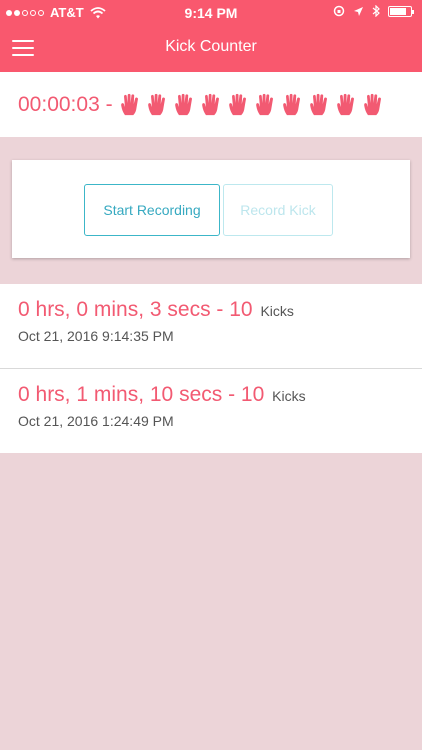  I want to click on start-recording-button: Start Recording, so click(152, 210).